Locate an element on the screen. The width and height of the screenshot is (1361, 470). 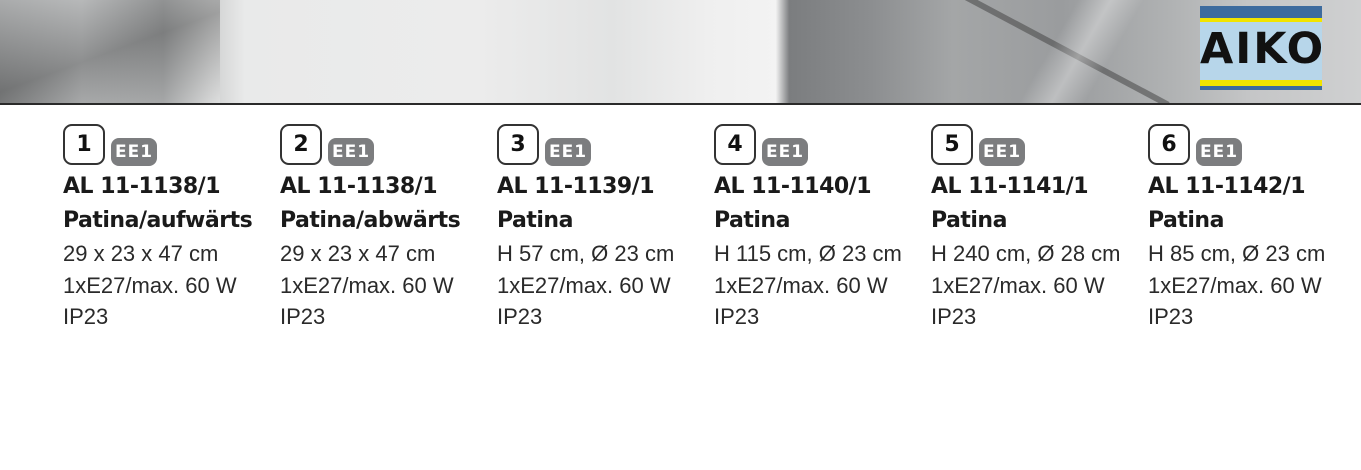
product-number: 3 is located at coordinates (518, 144).